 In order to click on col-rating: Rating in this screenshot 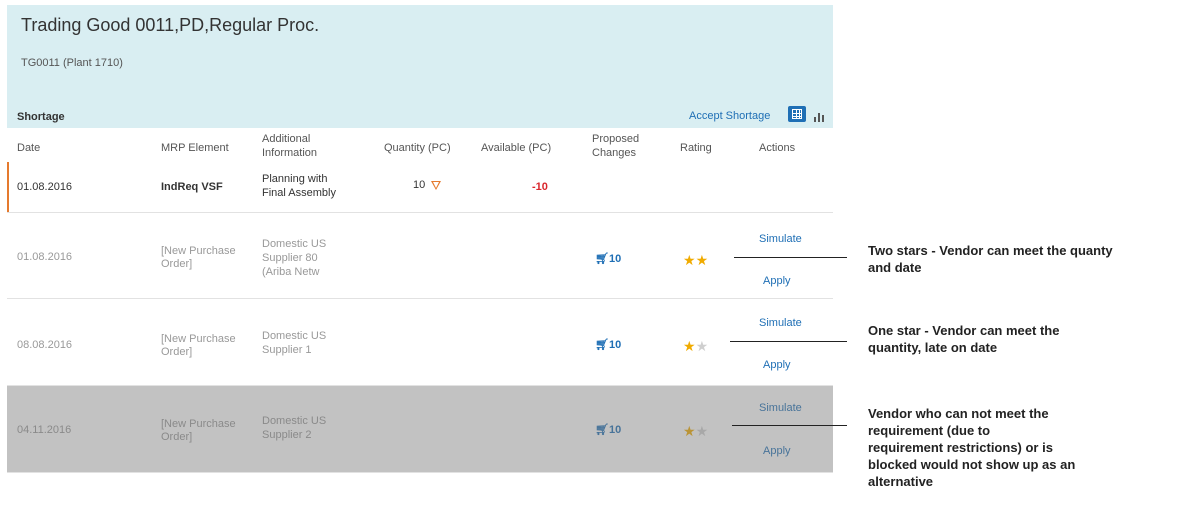, I will do `click(696, 148)`.